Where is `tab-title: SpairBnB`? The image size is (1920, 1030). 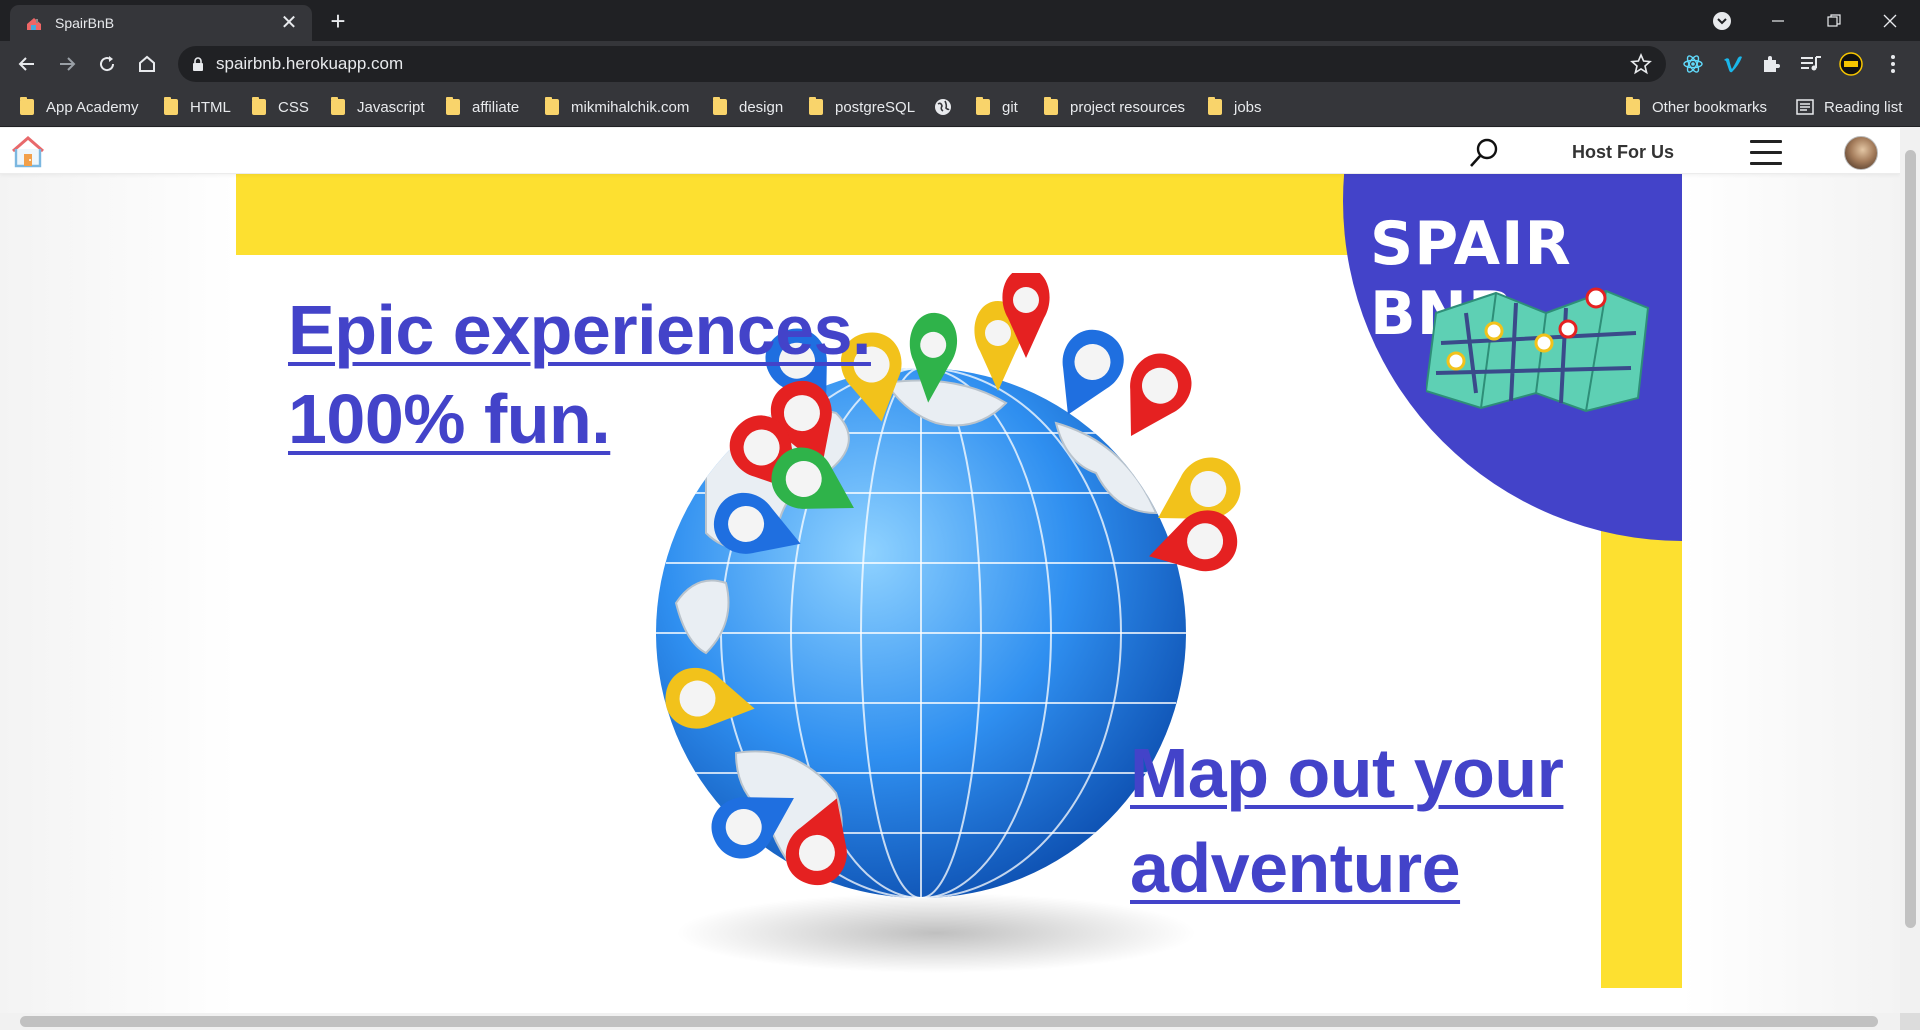
tab-title: SpairBnB is located at coordinates (85, 23).